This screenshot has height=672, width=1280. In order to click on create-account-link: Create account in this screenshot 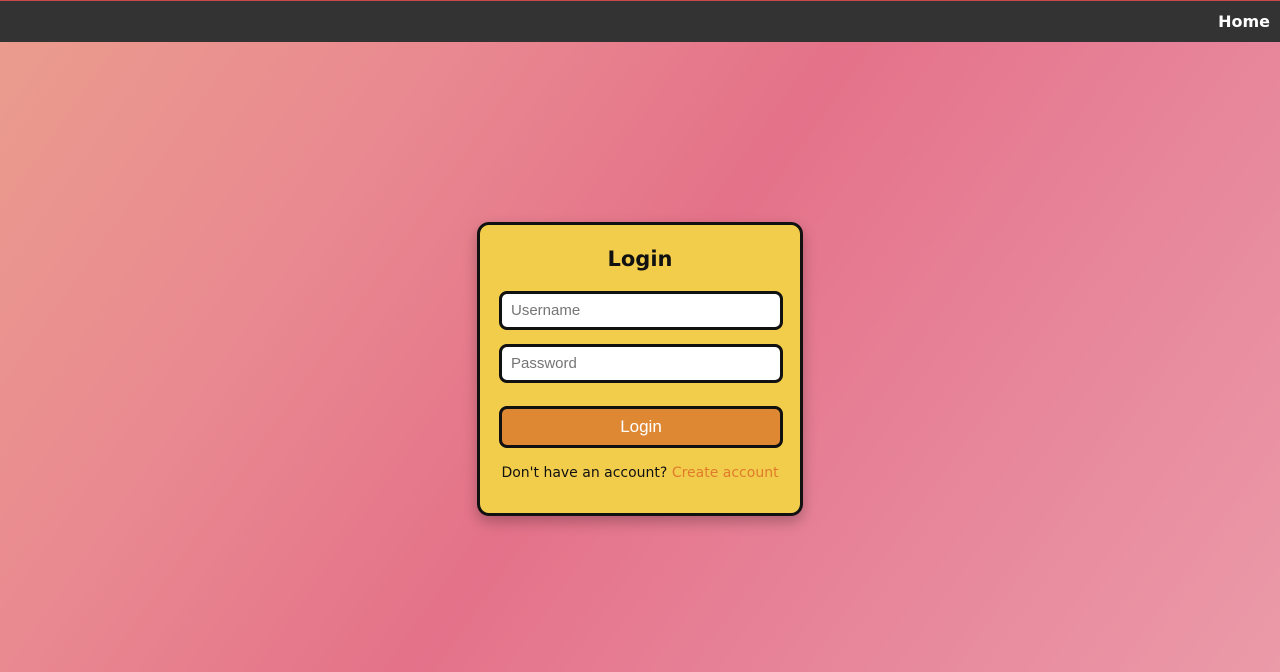, I will do `click(725, 473)`.